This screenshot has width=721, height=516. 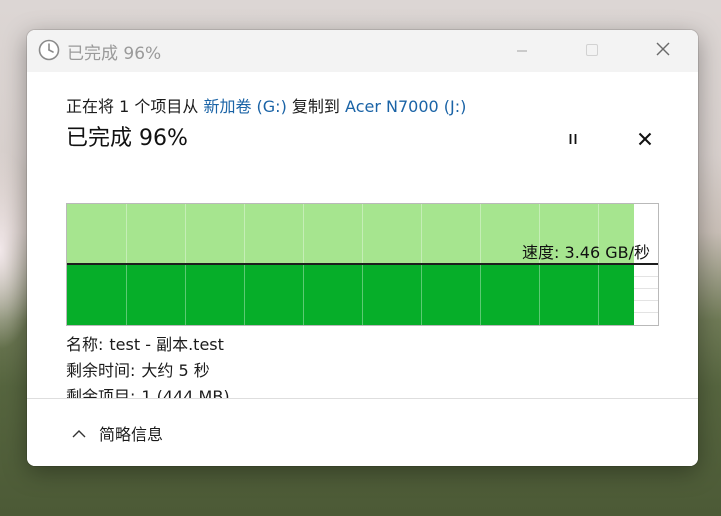 I want to click on cancel-icon, so click(x=645, y=140).